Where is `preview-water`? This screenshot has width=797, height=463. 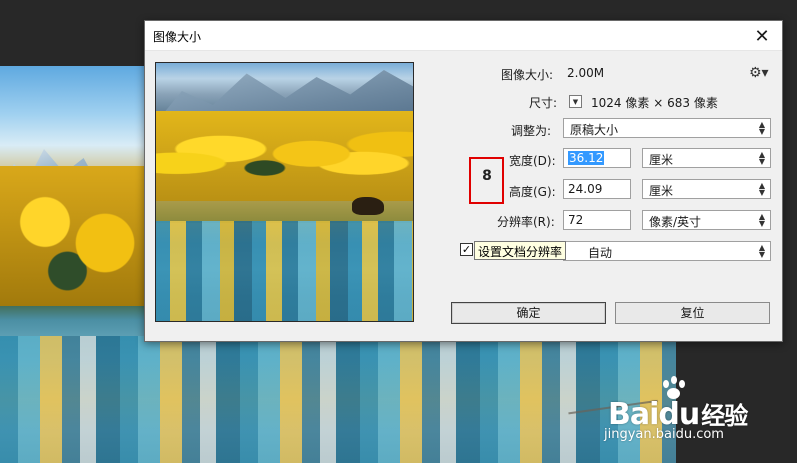
preview-water is located at coordinates (284, 271).